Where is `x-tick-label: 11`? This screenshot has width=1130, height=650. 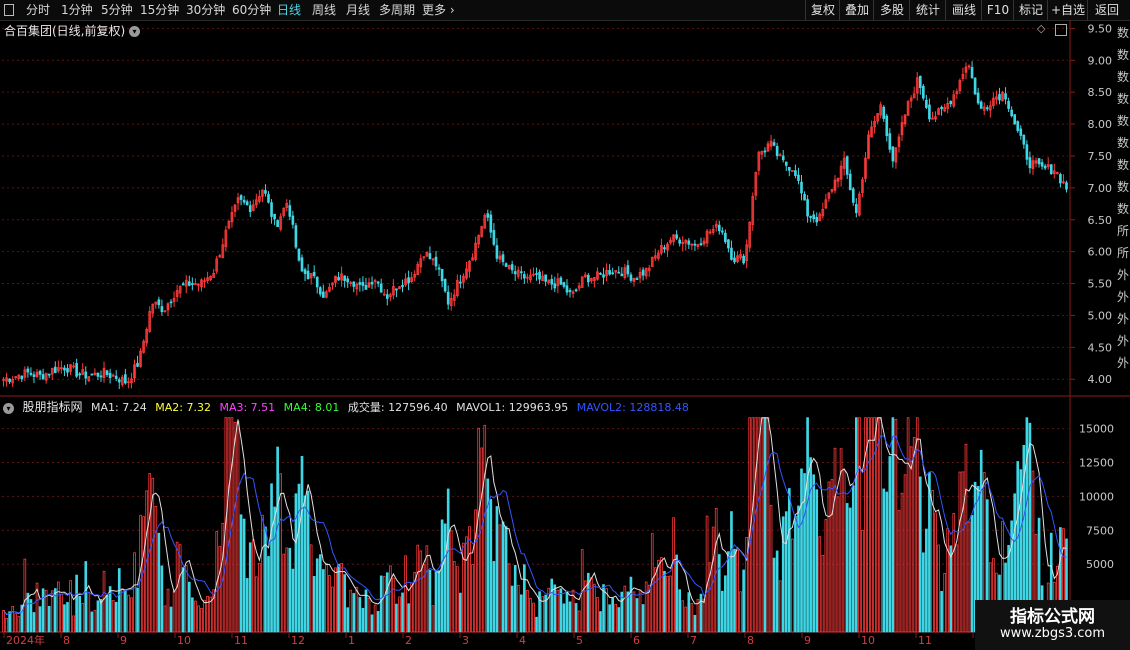 x-tick-label: 11 is located at coordinates (925, 640).